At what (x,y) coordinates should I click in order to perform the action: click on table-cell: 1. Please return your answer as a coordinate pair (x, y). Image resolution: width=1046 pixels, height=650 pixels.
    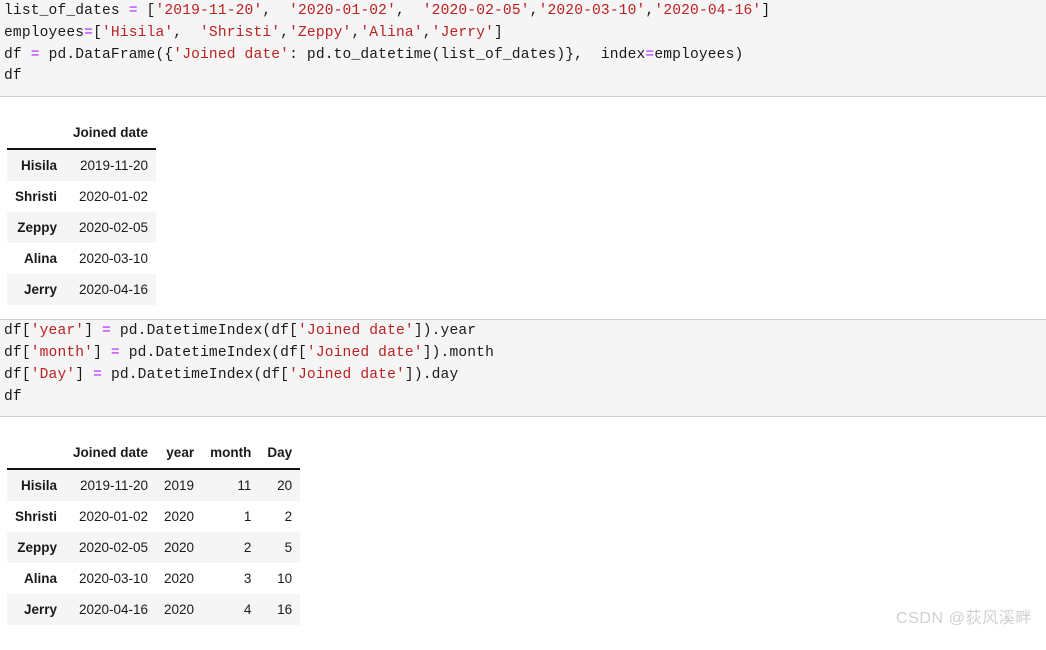
    Looking at the image, I should click on (247, 517).